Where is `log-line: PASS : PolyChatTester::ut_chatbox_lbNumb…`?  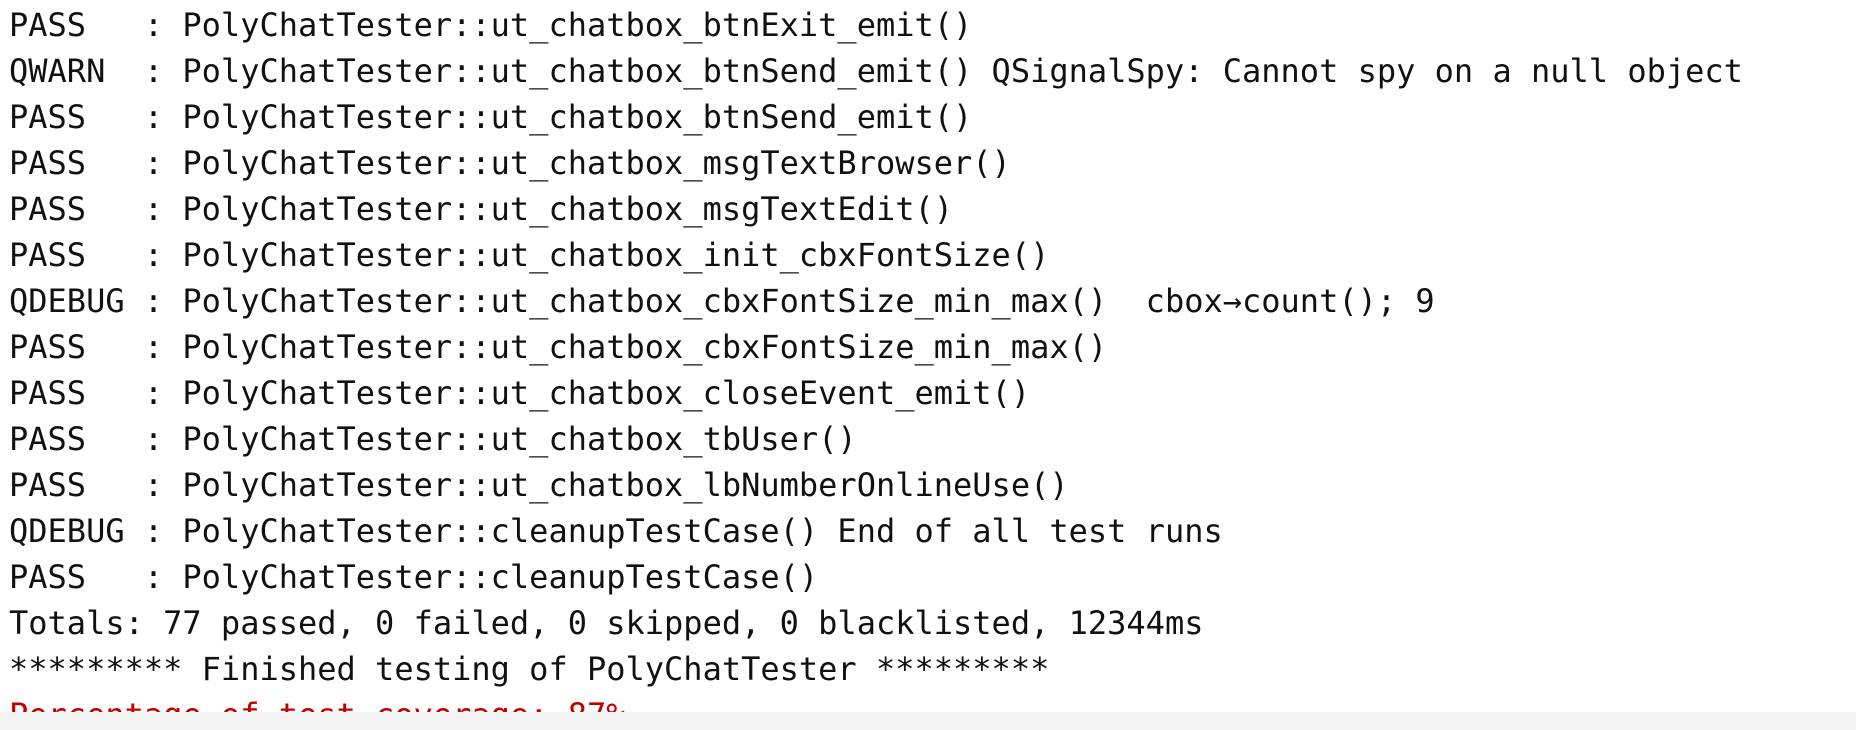
log-line: PASS : PolyChatTester::ut_chatbox_lbNumb… is located at coordinates (539, 485).